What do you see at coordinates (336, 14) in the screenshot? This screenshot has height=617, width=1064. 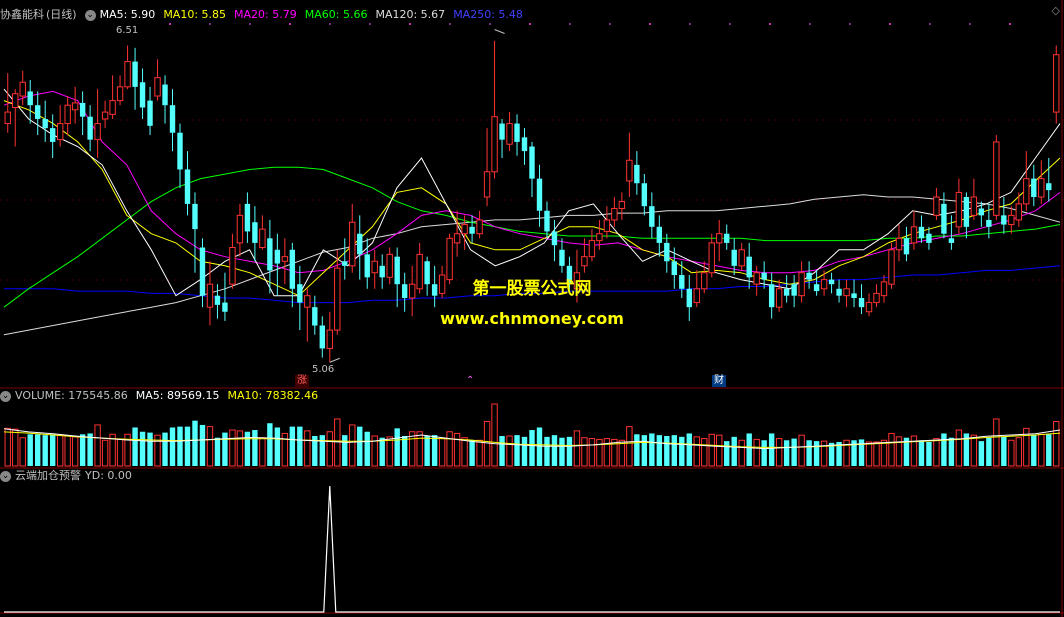 I see `ma60-label: MA60: 5.66` at bounding box center [336, 14].